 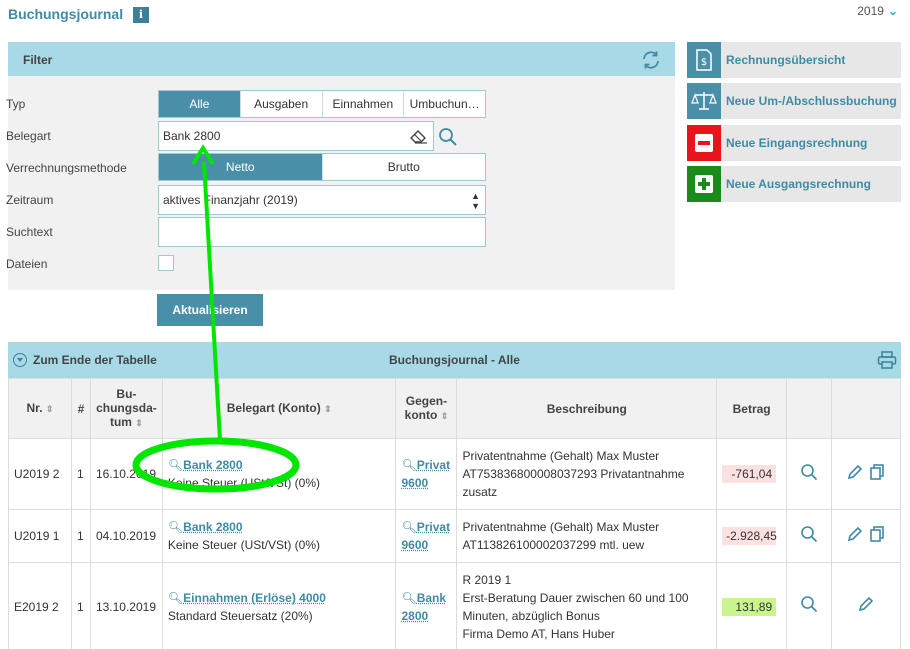 What do you see at coordinates (126, 394) in the screenshot?
I see `header-label: Bu-` at bounding box center [126, 394].